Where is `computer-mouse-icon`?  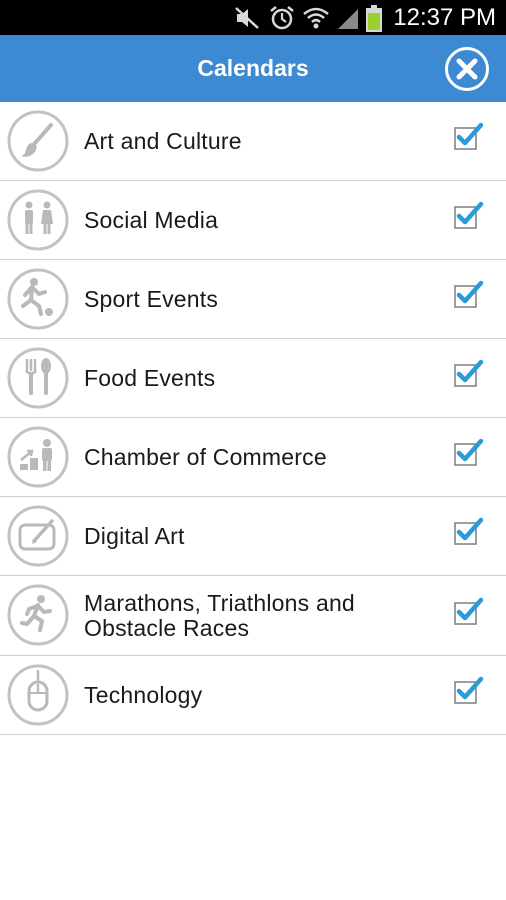 computer-mouse-icon is located at coordinates (38, 695).